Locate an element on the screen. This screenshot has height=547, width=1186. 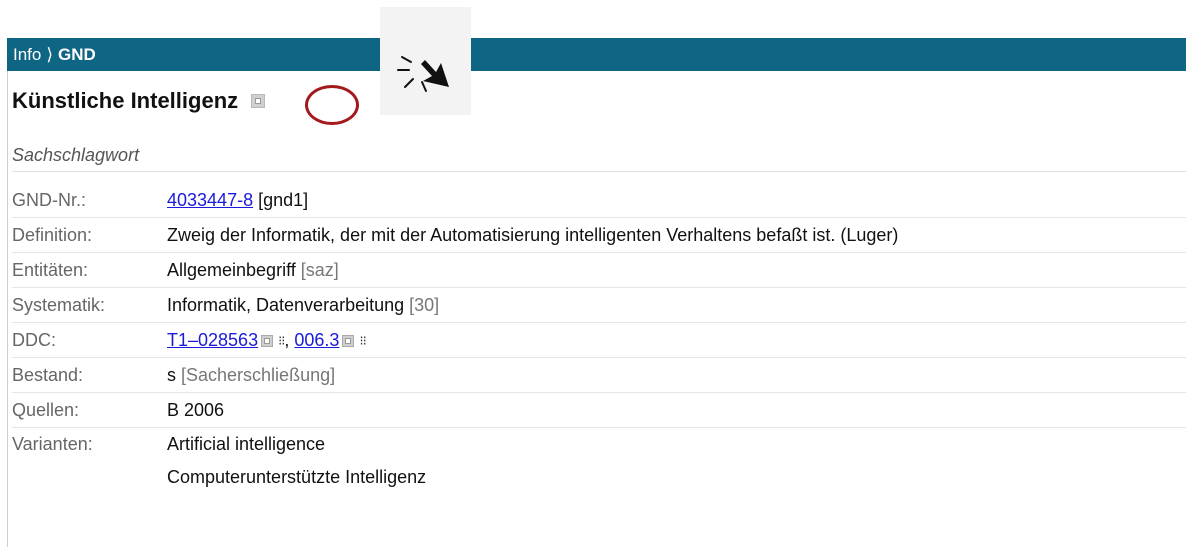
variant-item: Computerunterstützte Intelligenz is located at coordinates (297, 477).